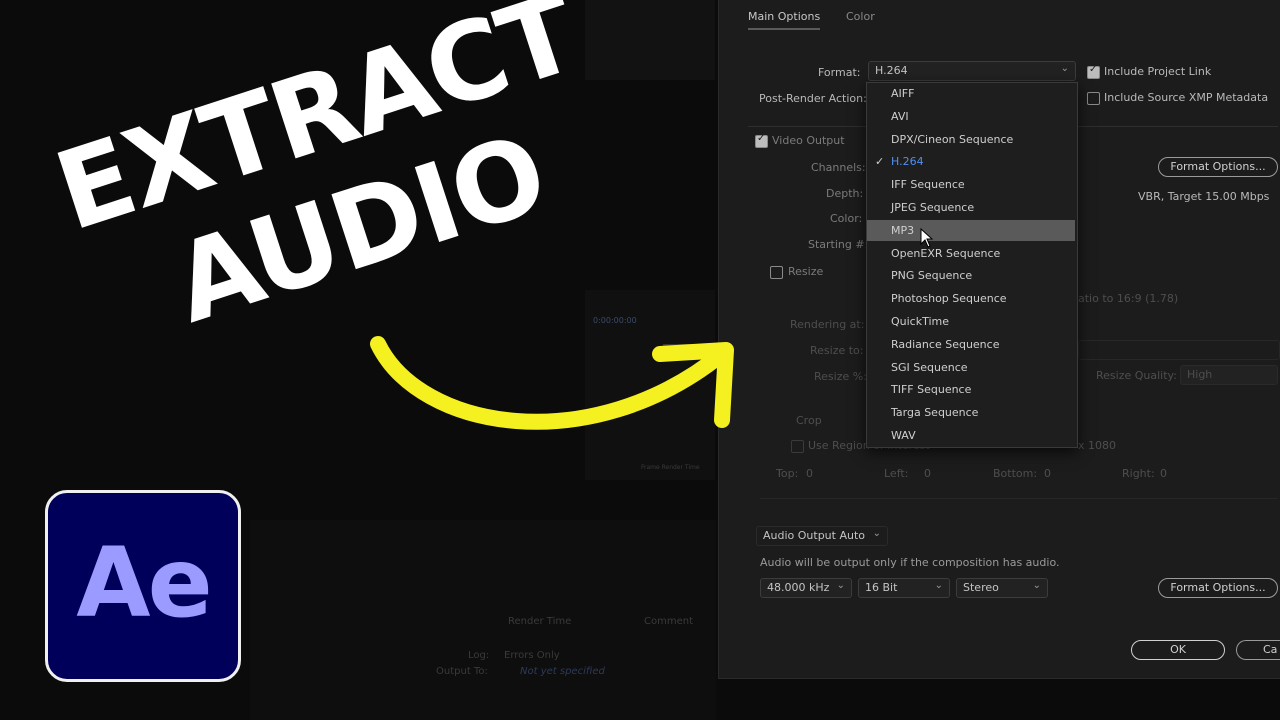  Describe the element at coordinates (809, 420) in the screenshot. I see `crop-label: Crop` at that location.